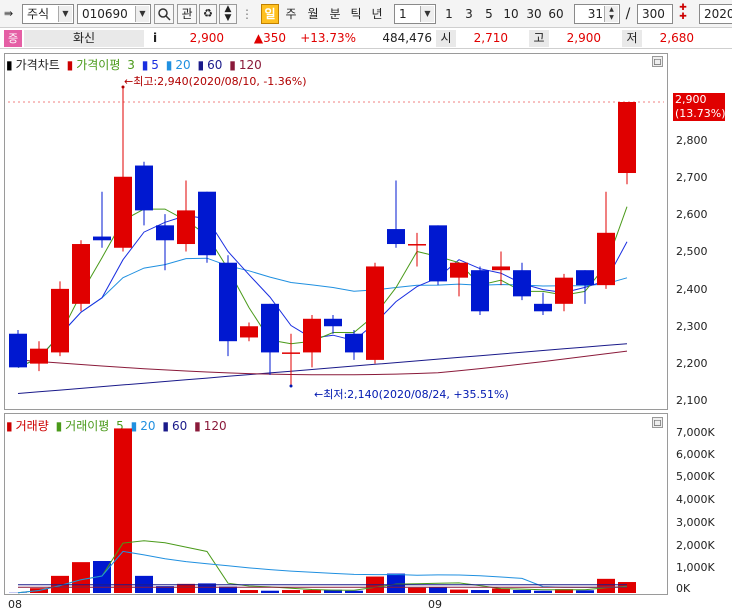 The height and width of the screenshot is (613, 732). I want to click on interval-5-button: 5, so click(489, 14).